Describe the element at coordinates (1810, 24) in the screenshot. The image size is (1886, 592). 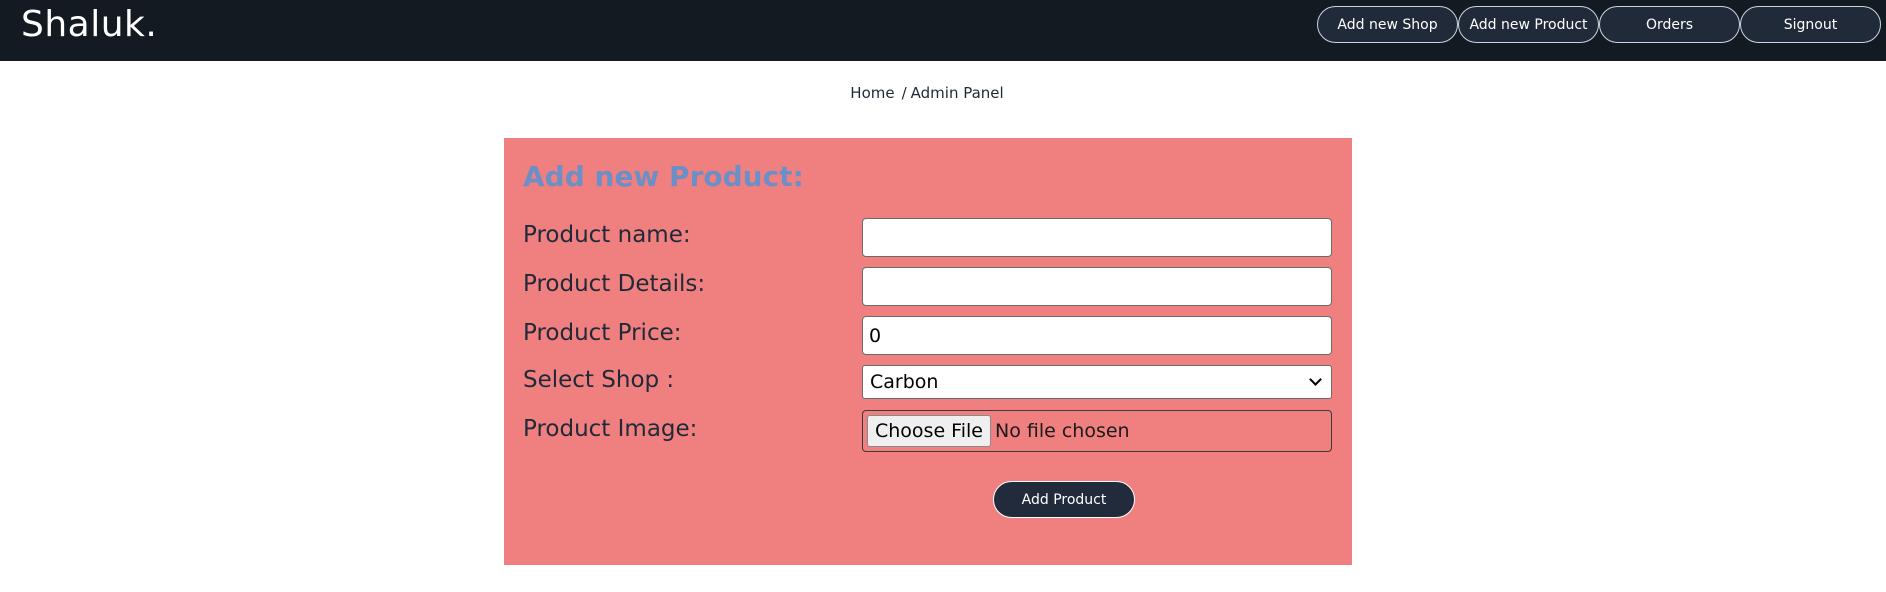
I see `signout-button: Signout` at that location.